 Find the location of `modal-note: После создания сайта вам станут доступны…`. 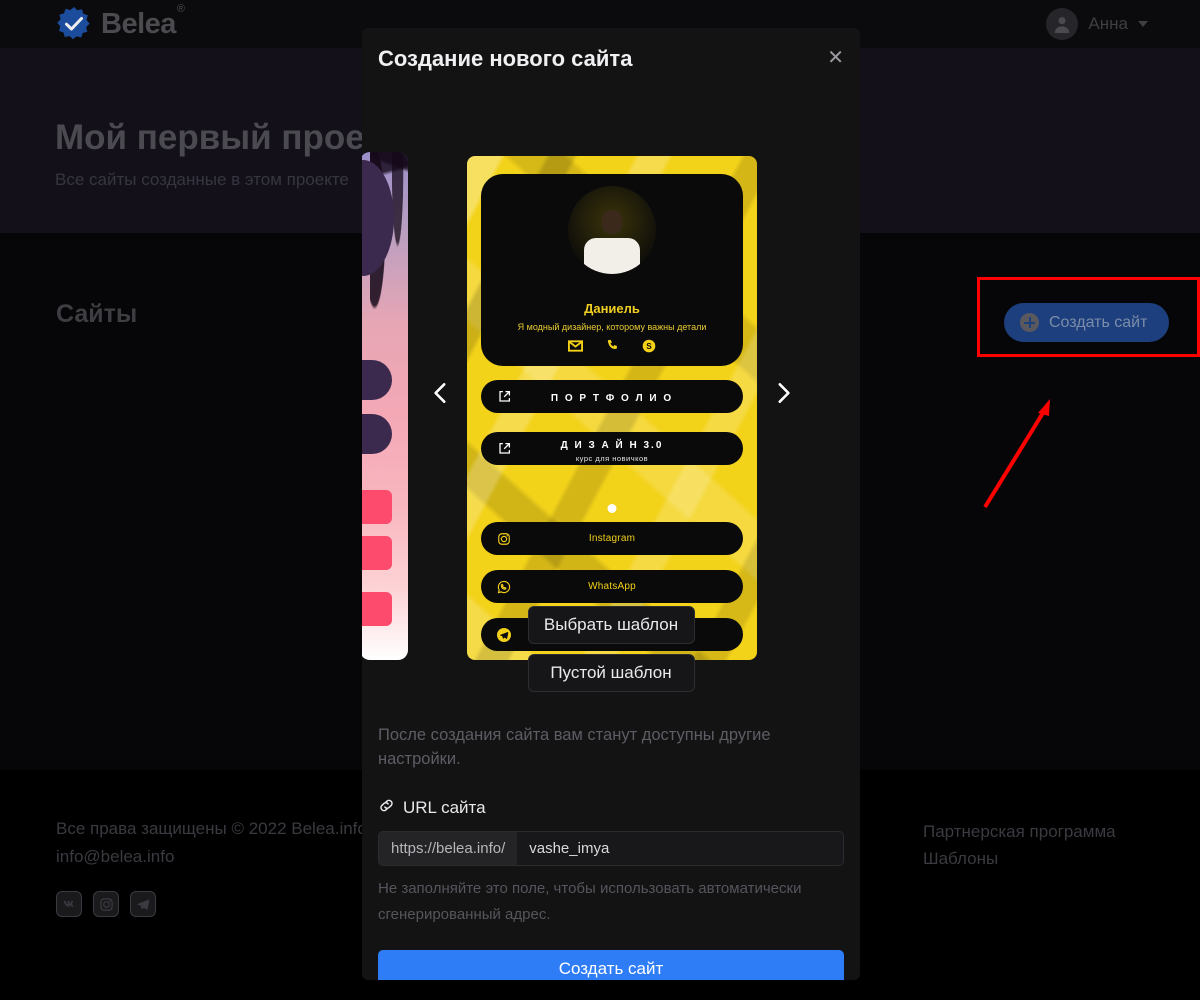

modal-note: После создания сайта вам станут доступны… is located at coordinates (574, 747).